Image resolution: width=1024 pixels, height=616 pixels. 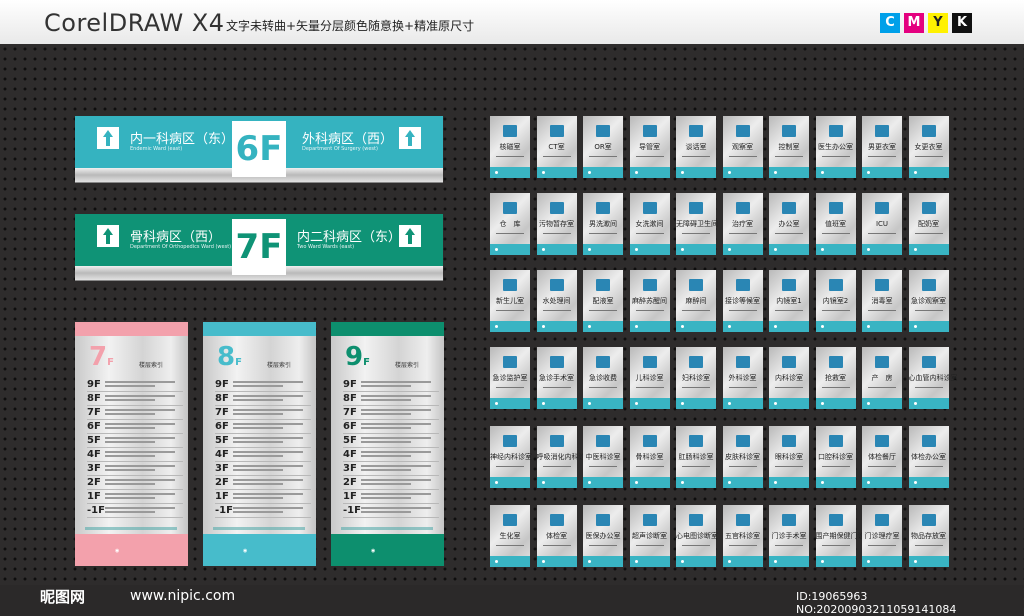 What do you see at coordinates (263, 399) in the screenshot?
I see `directory-row: 8F` at bounding box center [263, 399].